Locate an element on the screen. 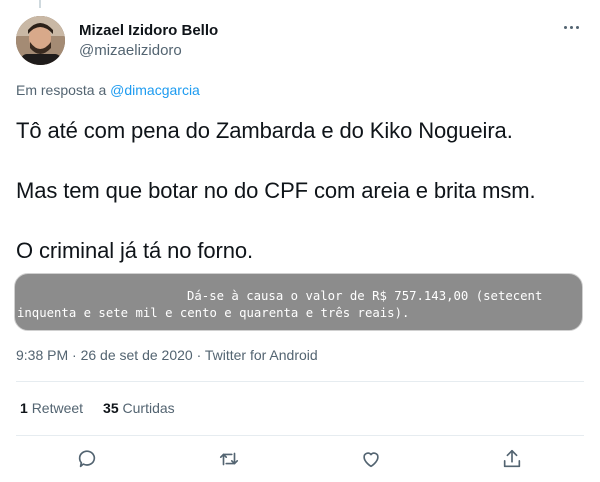 The height and width of the screenshot is (482, 600). like-stat: 35 Curtidas is located at coordinates (139, 408).